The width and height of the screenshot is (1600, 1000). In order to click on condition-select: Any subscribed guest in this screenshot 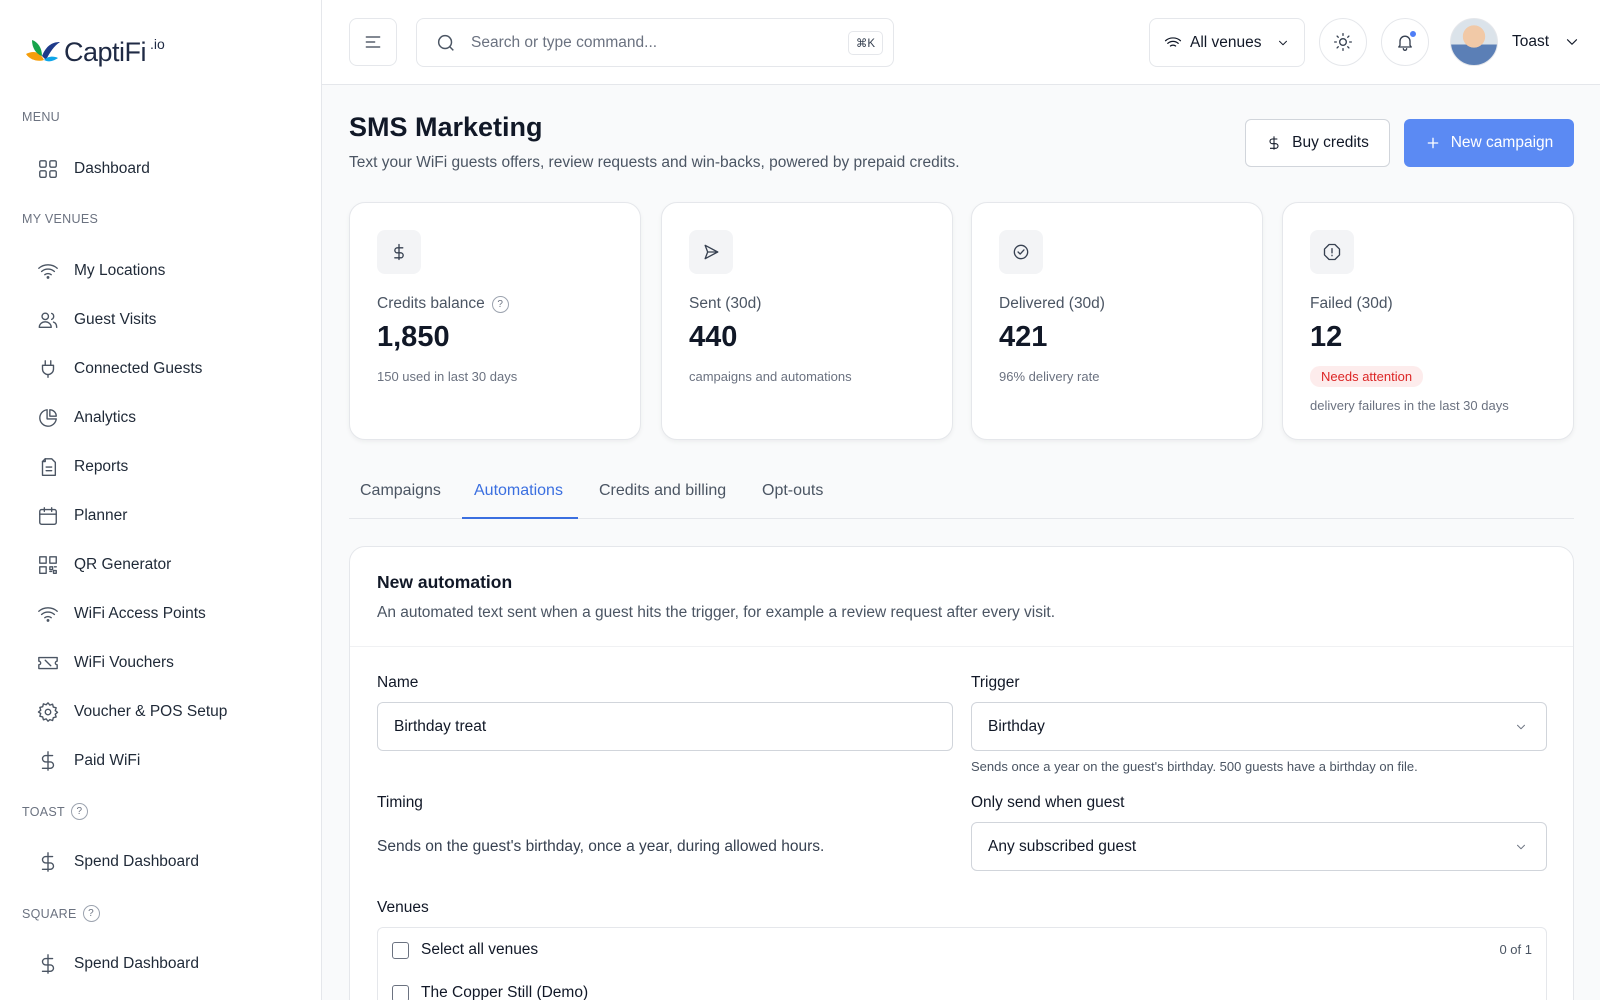, I will do `click(1259, 846)`.